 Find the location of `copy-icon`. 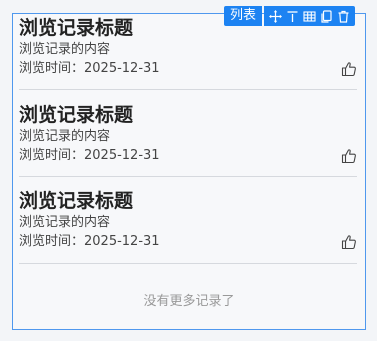

copy-icon is located at coordinates (326, 16).